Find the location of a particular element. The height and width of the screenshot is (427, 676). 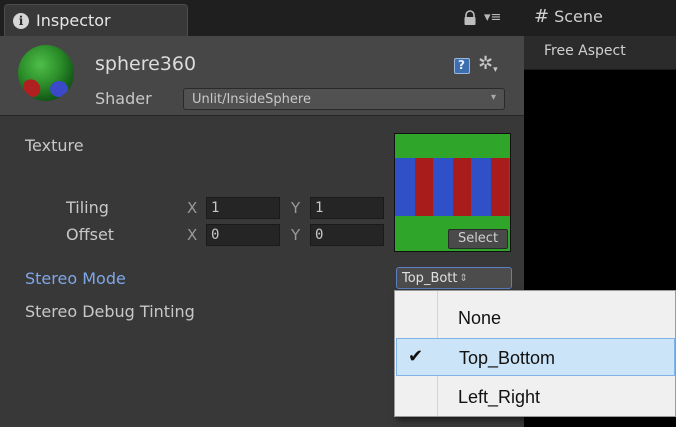

menu-item-top-bottom: ✔ Top_Bottom is located at coordinates (535, 357).